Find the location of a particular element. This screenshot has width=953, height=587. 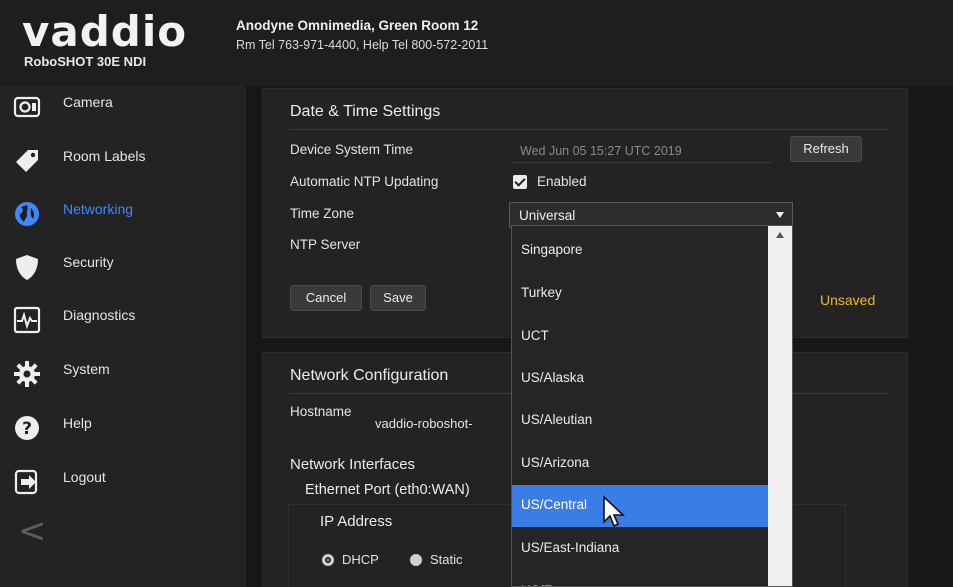

hostname-field: vaddio-roboshot- is located at coordinates (424, 423).